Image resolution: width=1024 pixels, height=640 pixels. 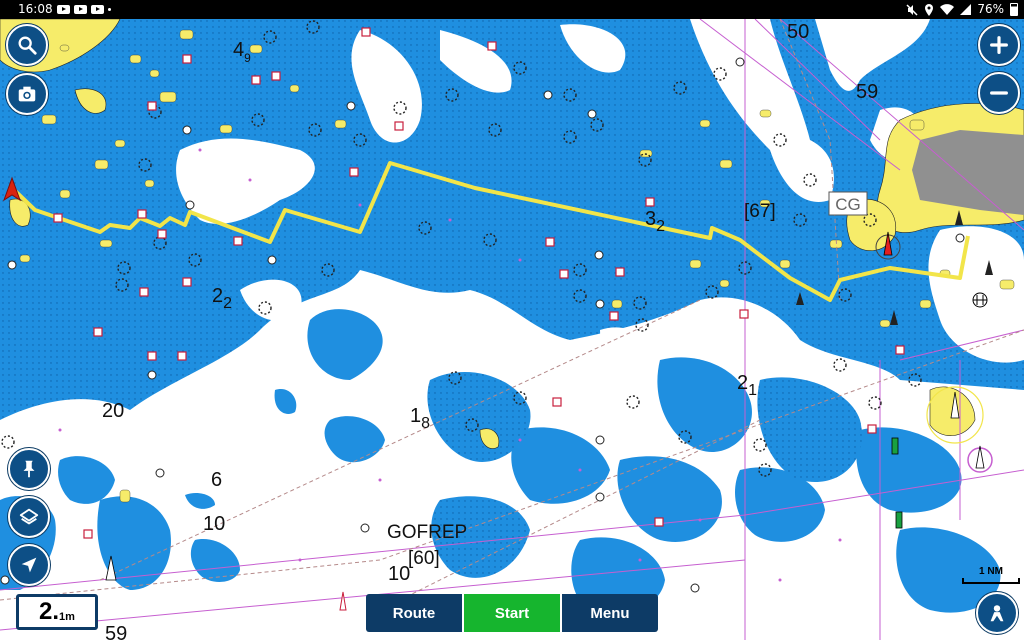 What do you see at coordinates (1014, 9) in the screenshot?
I see `battery-icon` at bounding box center [1014, 9].